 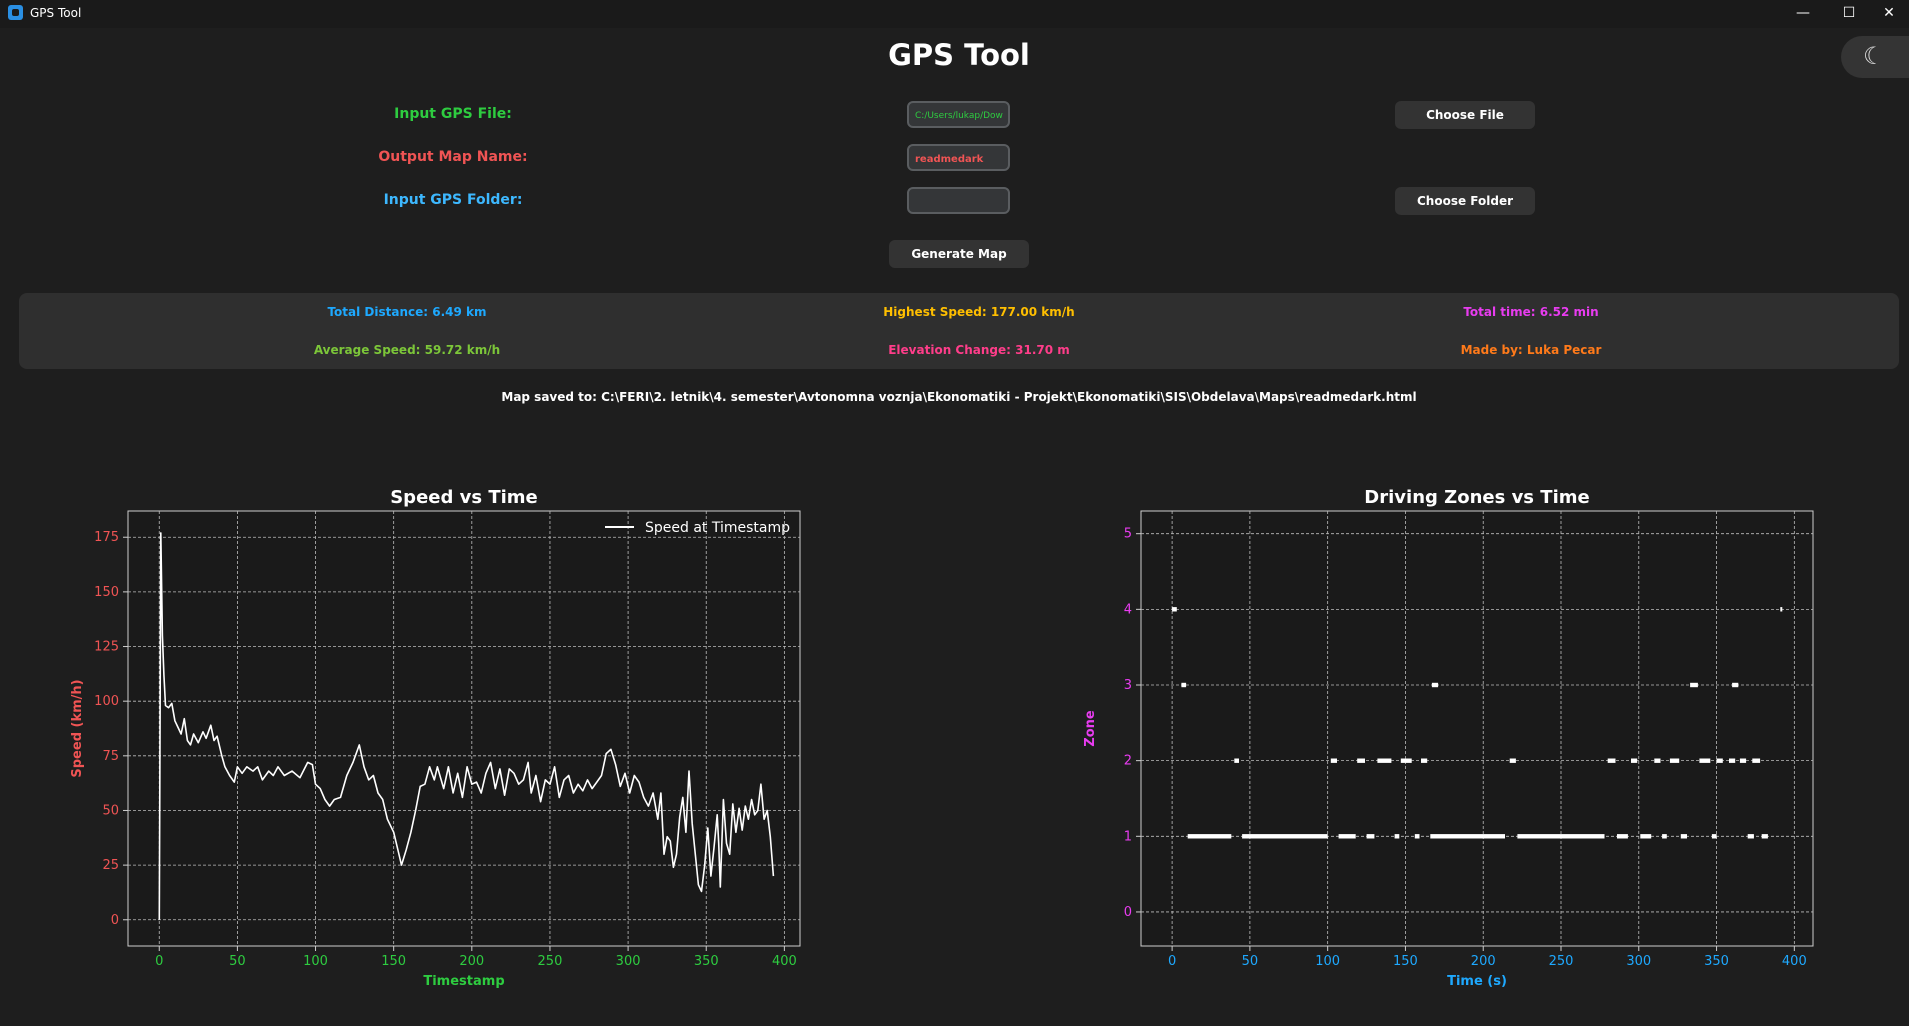 What do you see at coordinates (1128, 534) in the screenshot?
I see `y-tick-label: 5` at bounding box center [1128, 534].